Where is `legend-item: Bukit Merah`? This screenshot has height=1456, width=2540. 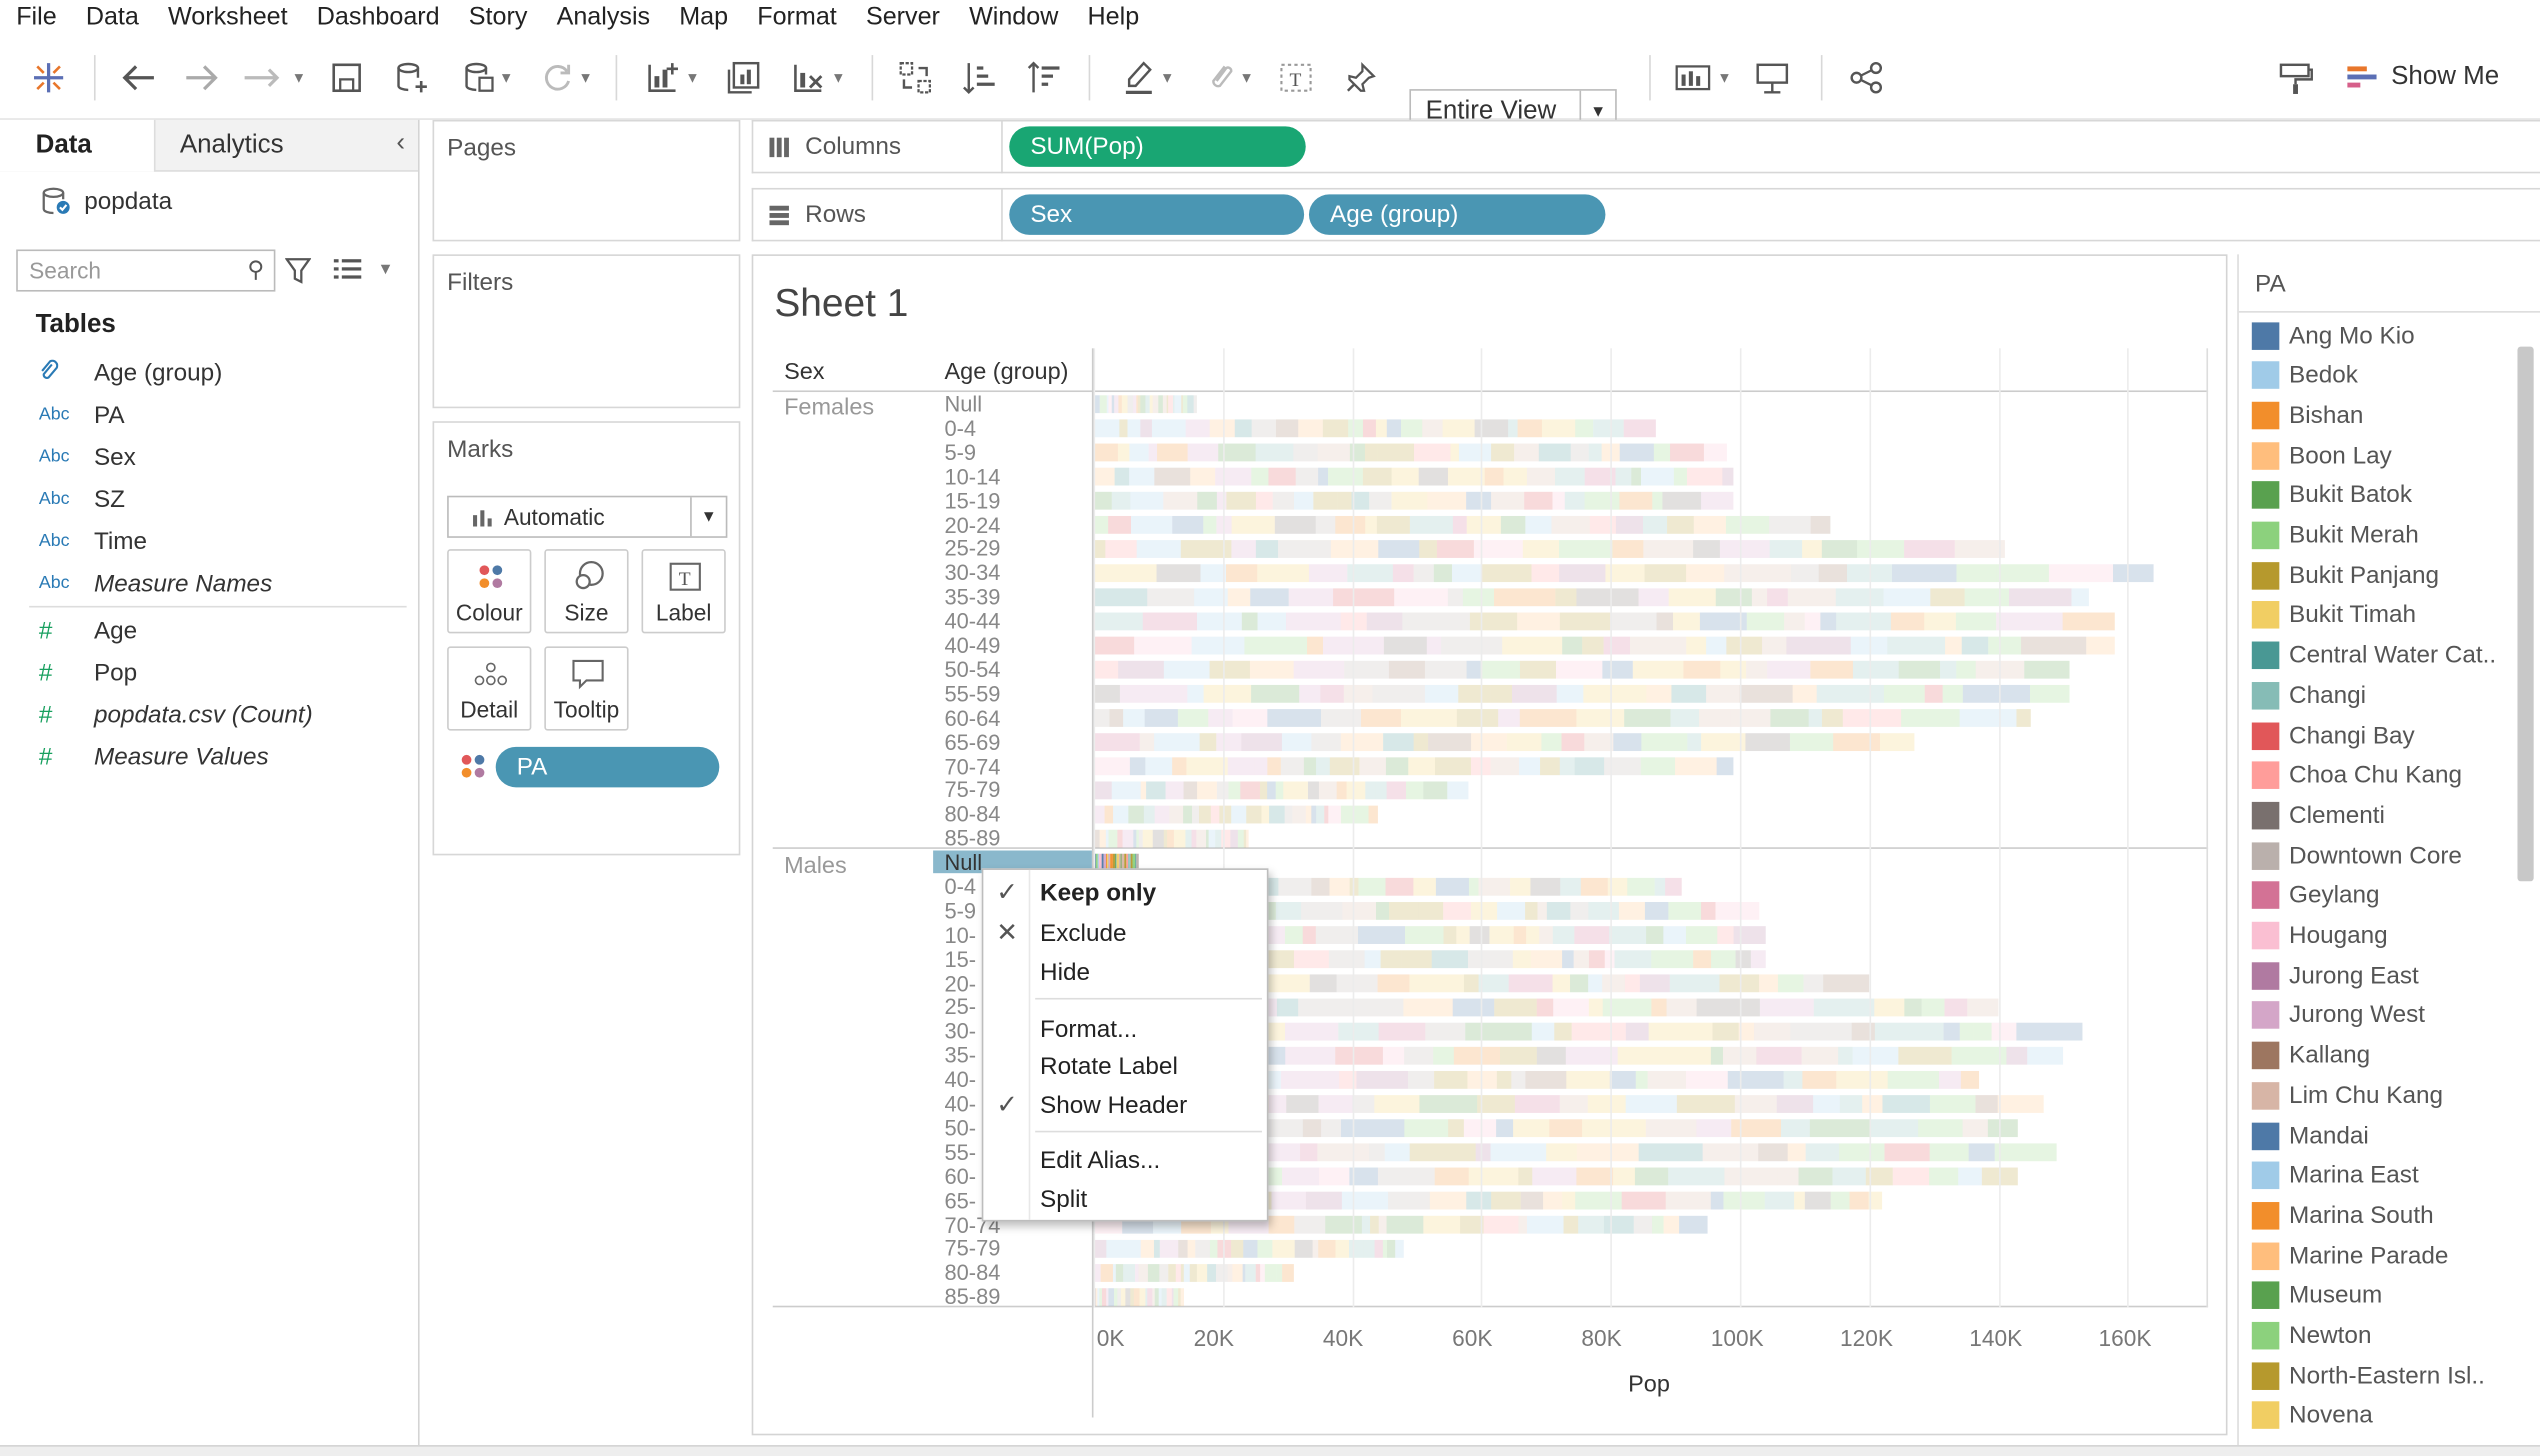 legend-item: Bukit Merah is located at coordinates (2335, 536).